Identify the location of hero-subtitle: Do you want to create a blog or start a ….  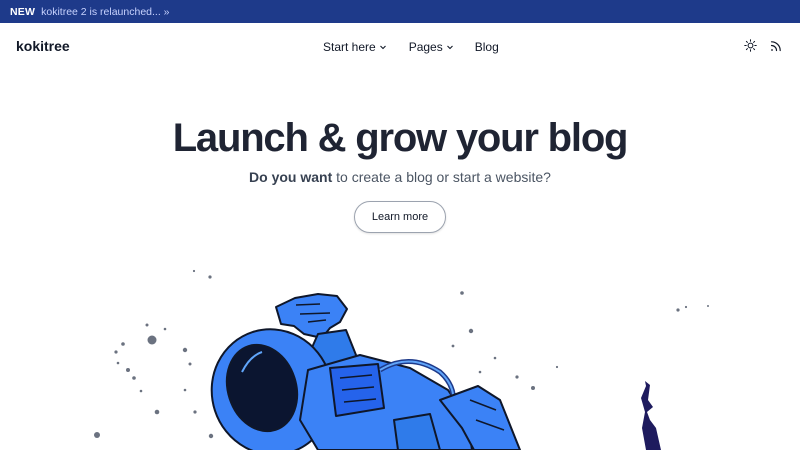
(400, 177).